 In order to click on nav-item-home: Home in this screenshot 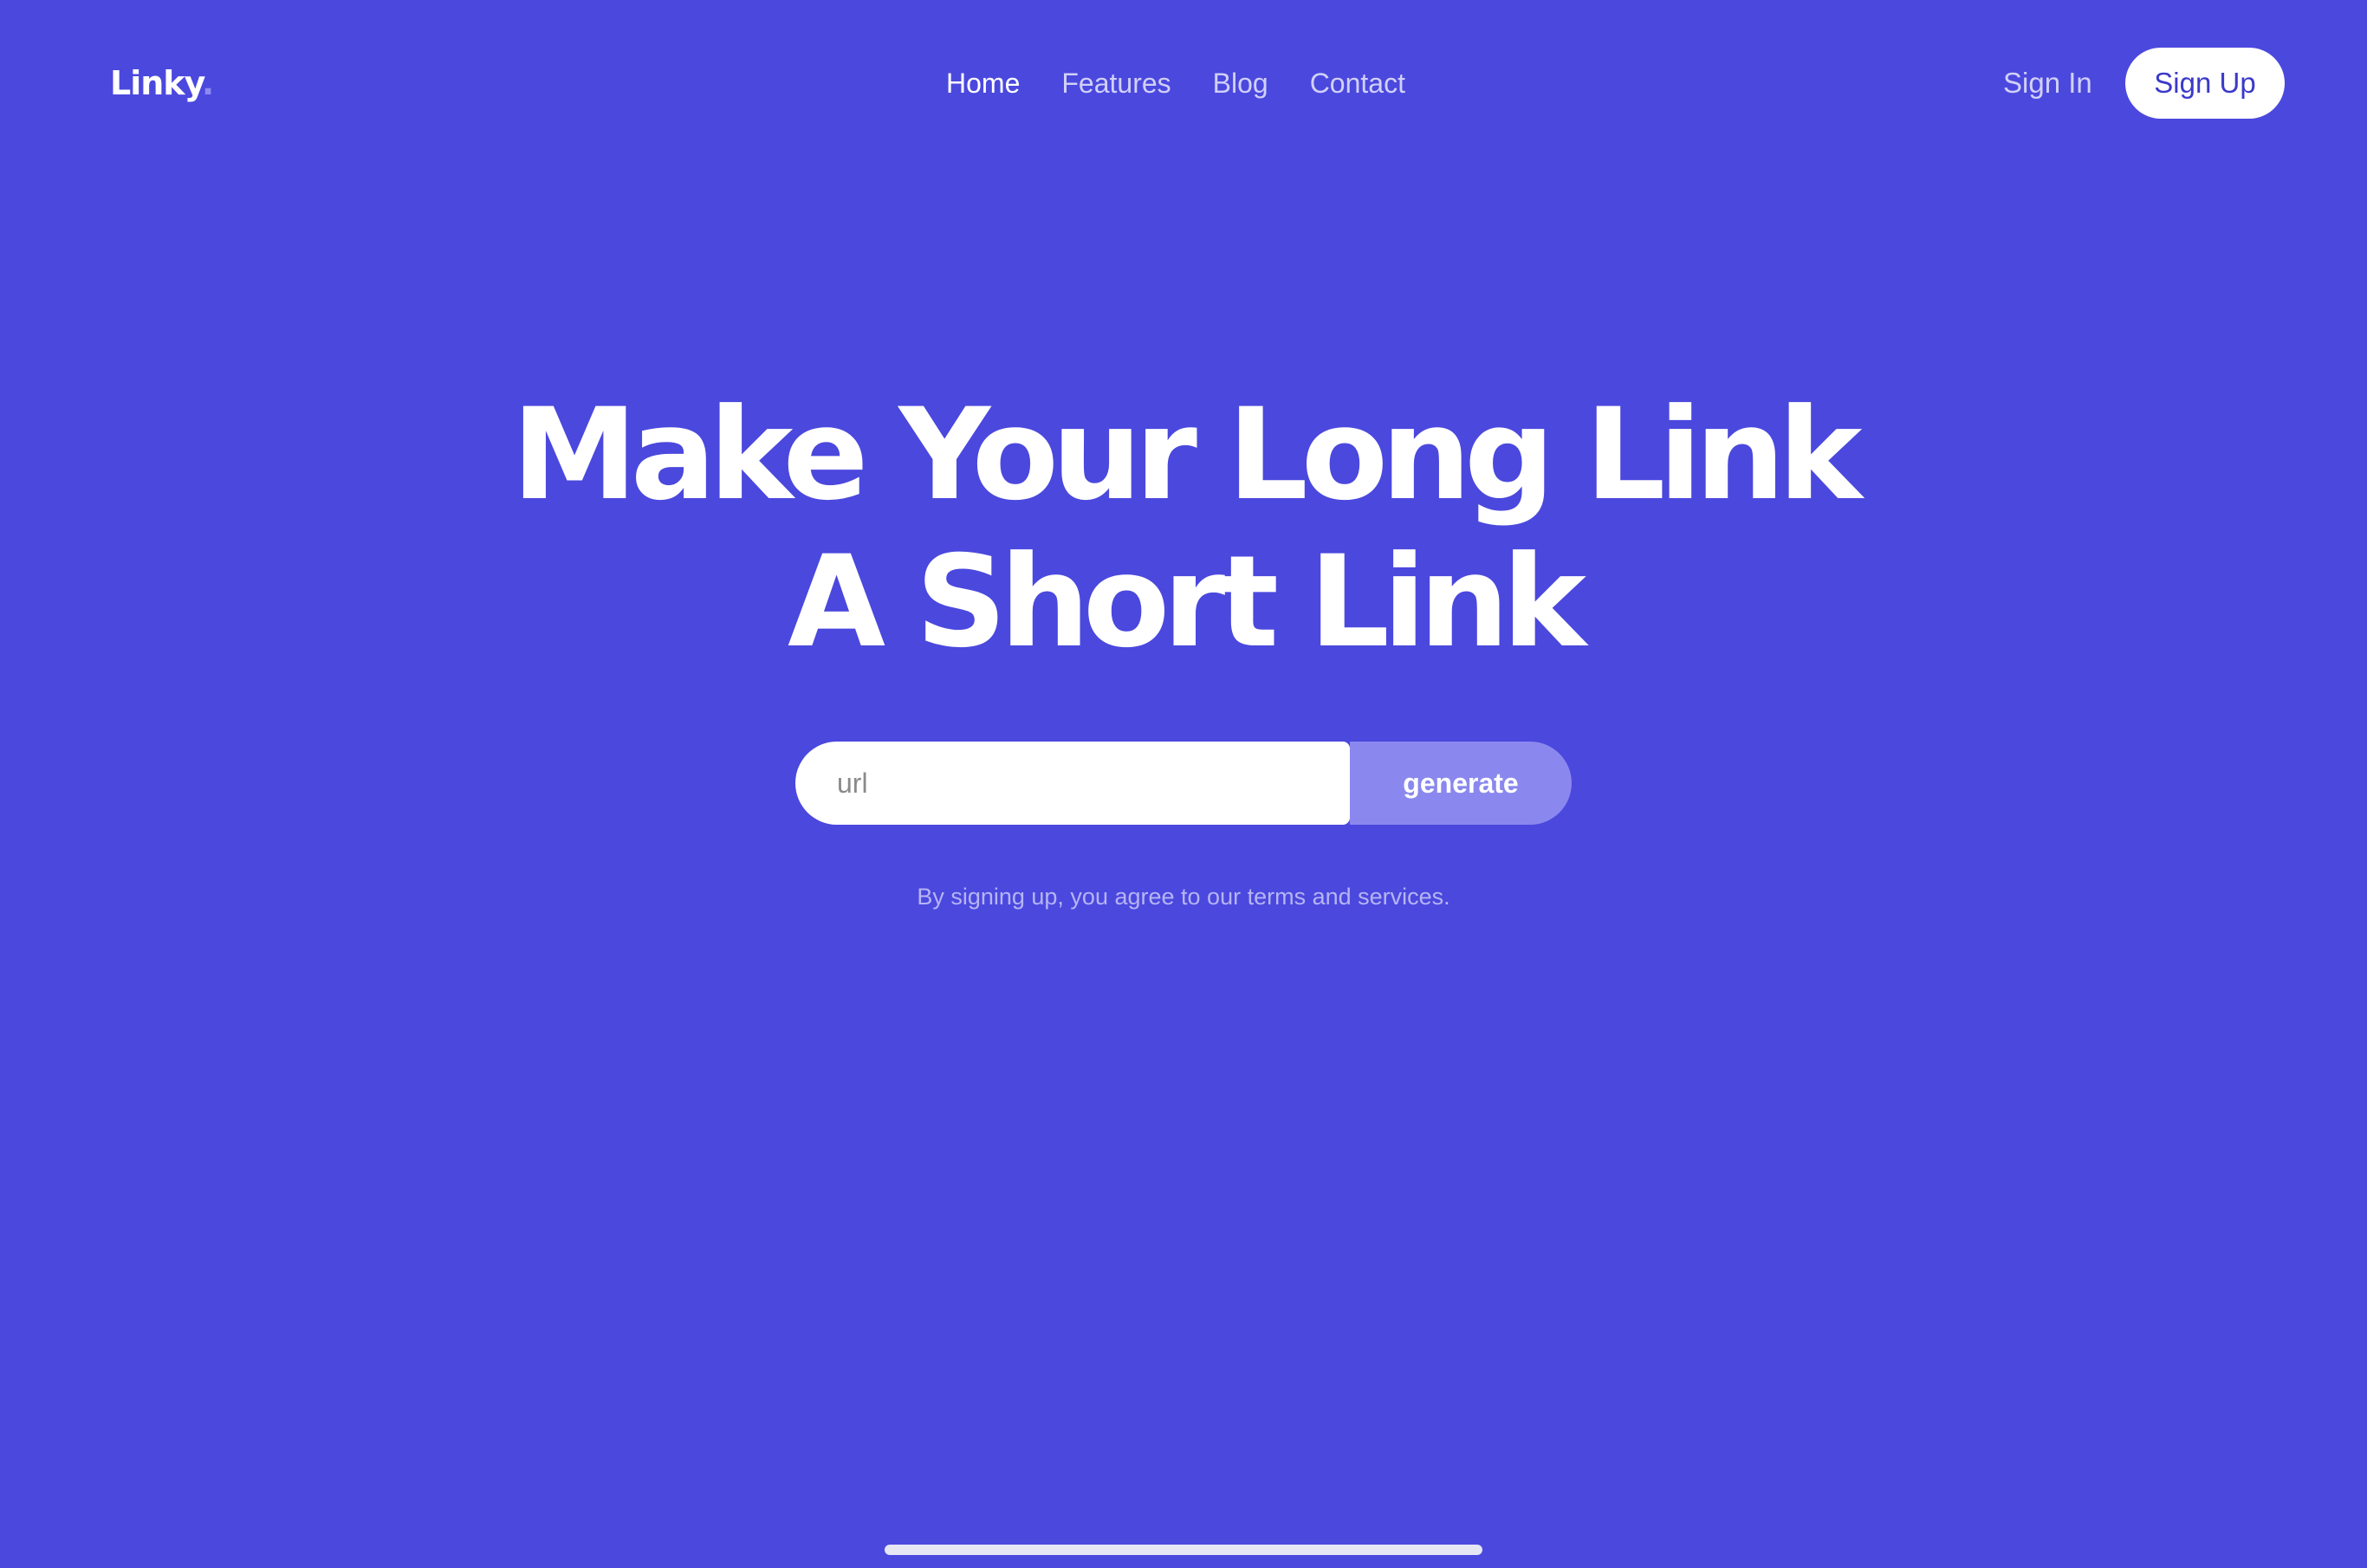, I will do `click(983, 83)`.